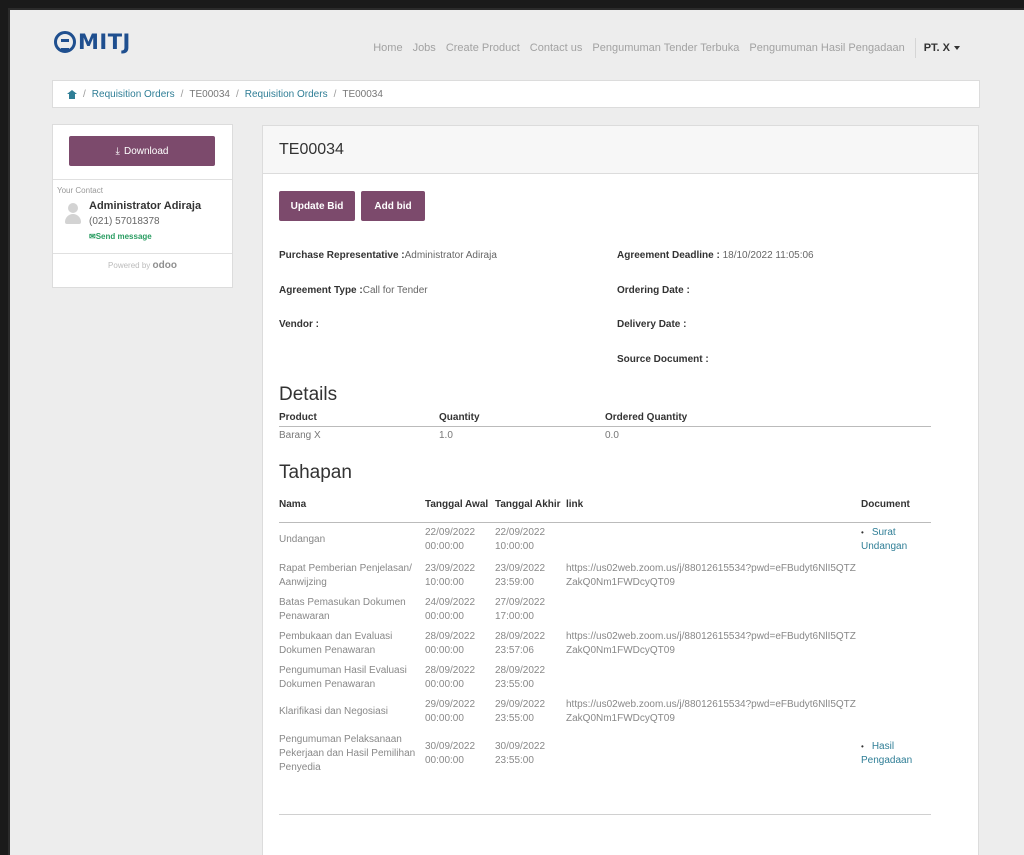 This screenshot has height=855, width=1024. I want to click on delivery-date-label: Delivery Date :, so click(652, 324).